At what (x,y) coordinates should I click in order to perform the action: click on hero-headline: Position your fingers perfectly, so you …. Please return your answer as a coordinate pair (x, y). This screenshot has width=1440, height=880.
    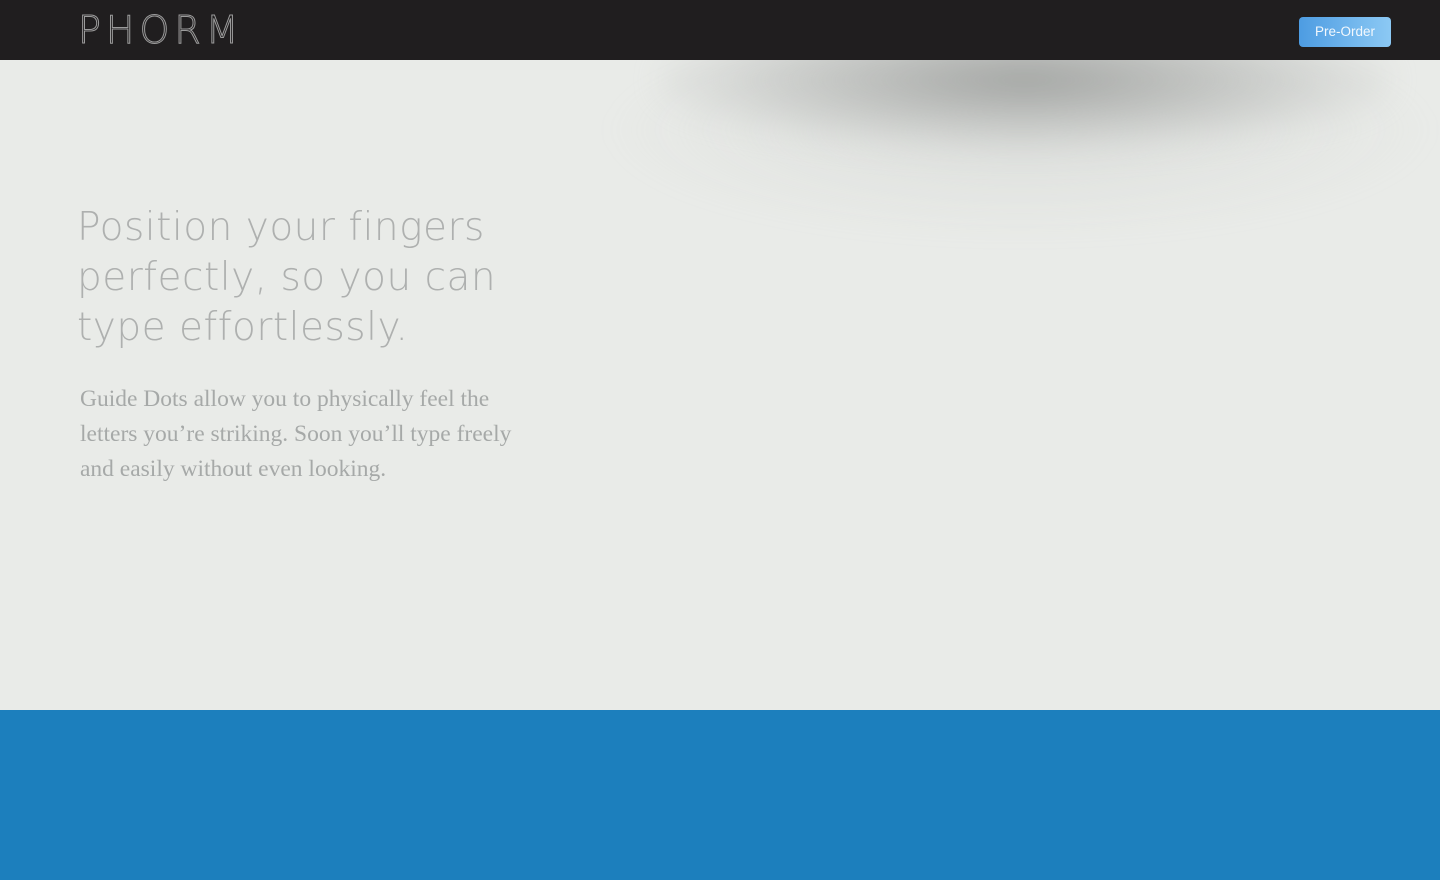
    Looking at the image, I should click on (287, 277).